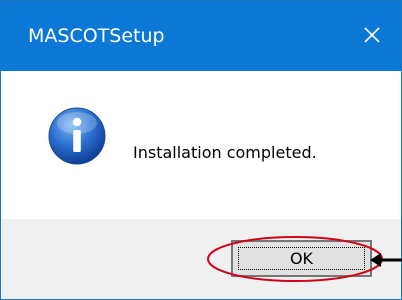 The image size is (402, 300). I want to click on close-icon, so click(372, 35).